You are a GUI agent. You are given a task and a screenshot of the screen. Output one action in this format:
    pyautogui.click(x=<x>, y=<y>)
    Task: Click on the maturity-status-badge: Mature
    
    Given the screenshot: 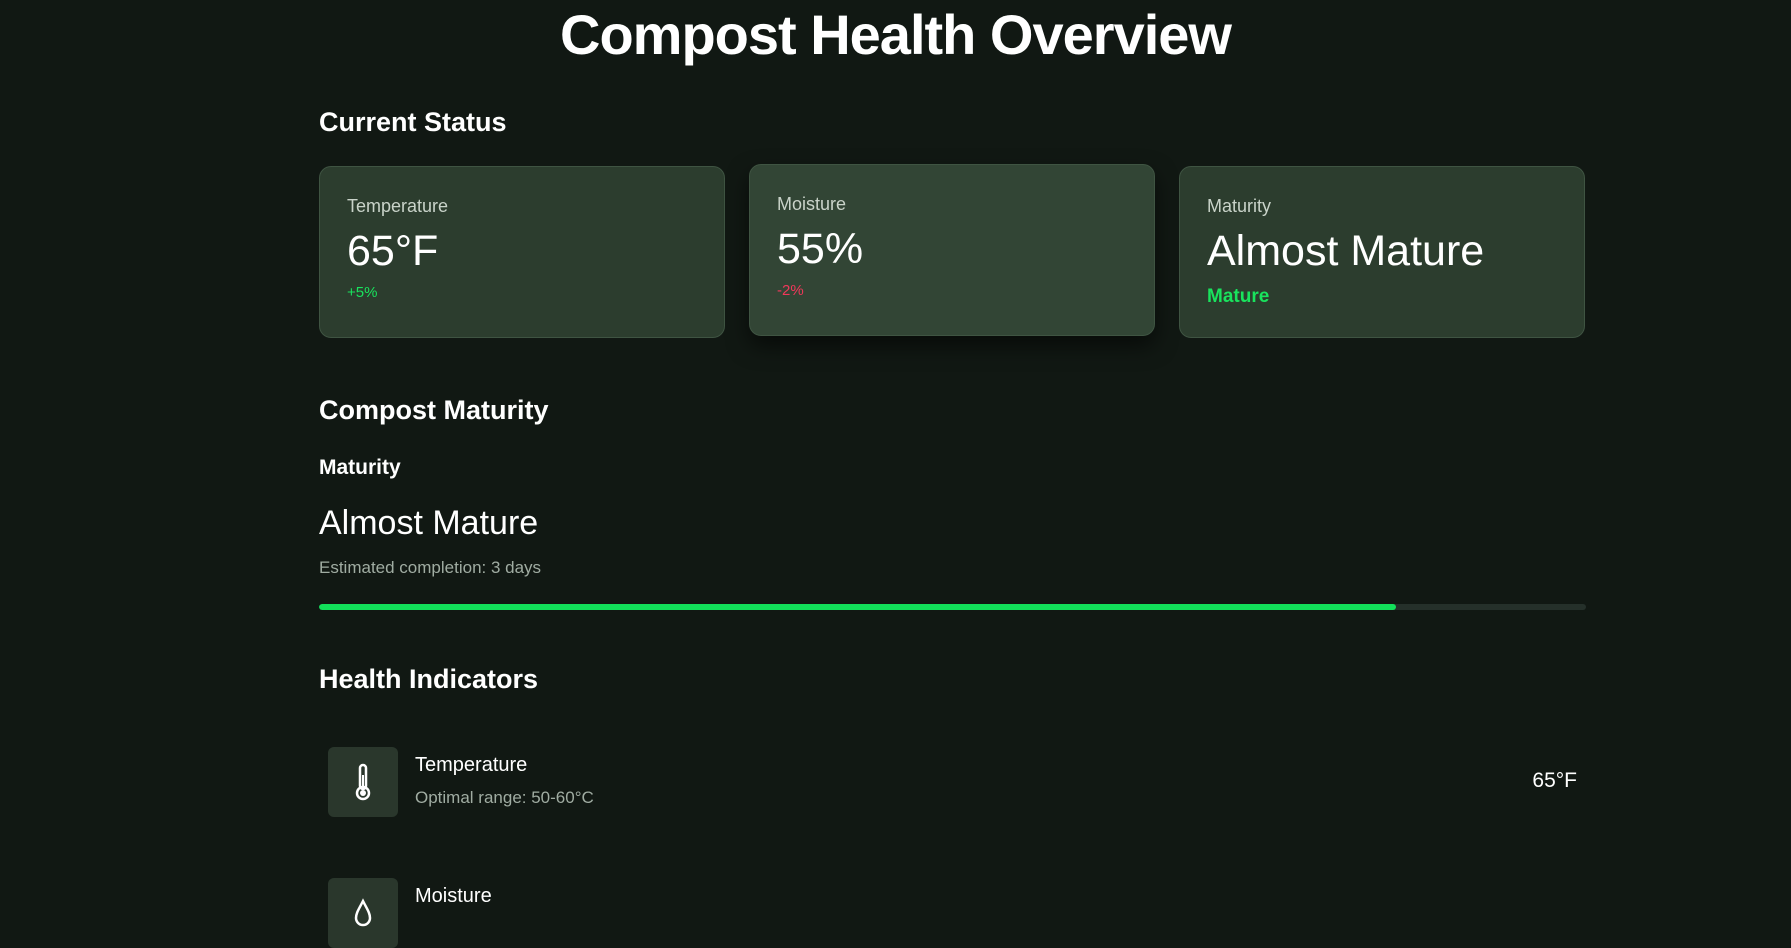 What is the action you would take?
    pyautogui.click(x=1238, y=296)
    